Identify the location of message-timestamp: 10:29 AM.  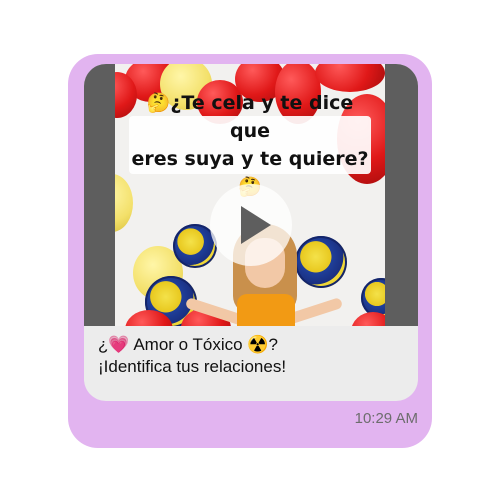
(386, 418).